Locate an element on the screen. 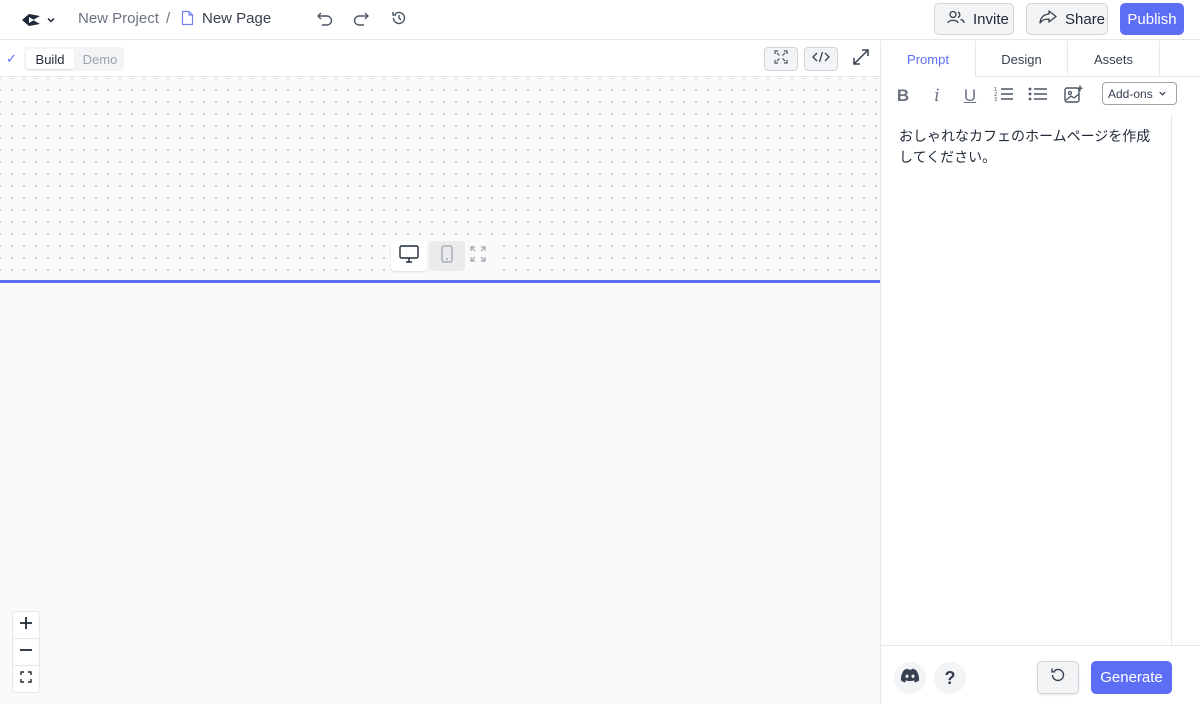 The width and height of the screenshot is (1200, 704). format-toolbar: B i U 123 Add-ons is located at coordinates (1040, 96).